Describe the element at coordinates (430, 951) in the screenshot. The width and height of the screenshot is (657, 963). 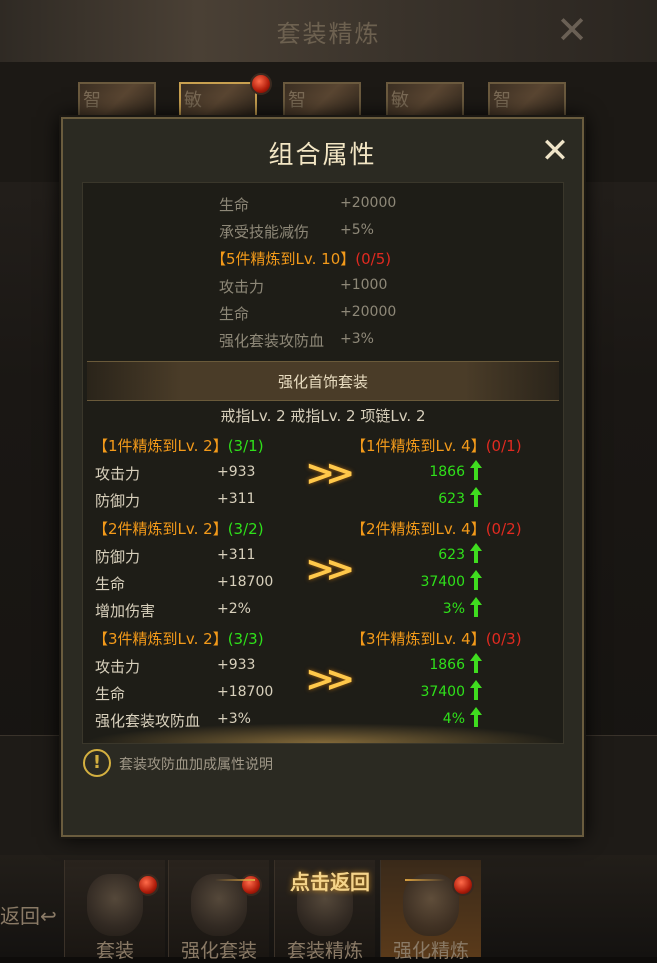
I see `tab-label: 强化精炼` at that location.